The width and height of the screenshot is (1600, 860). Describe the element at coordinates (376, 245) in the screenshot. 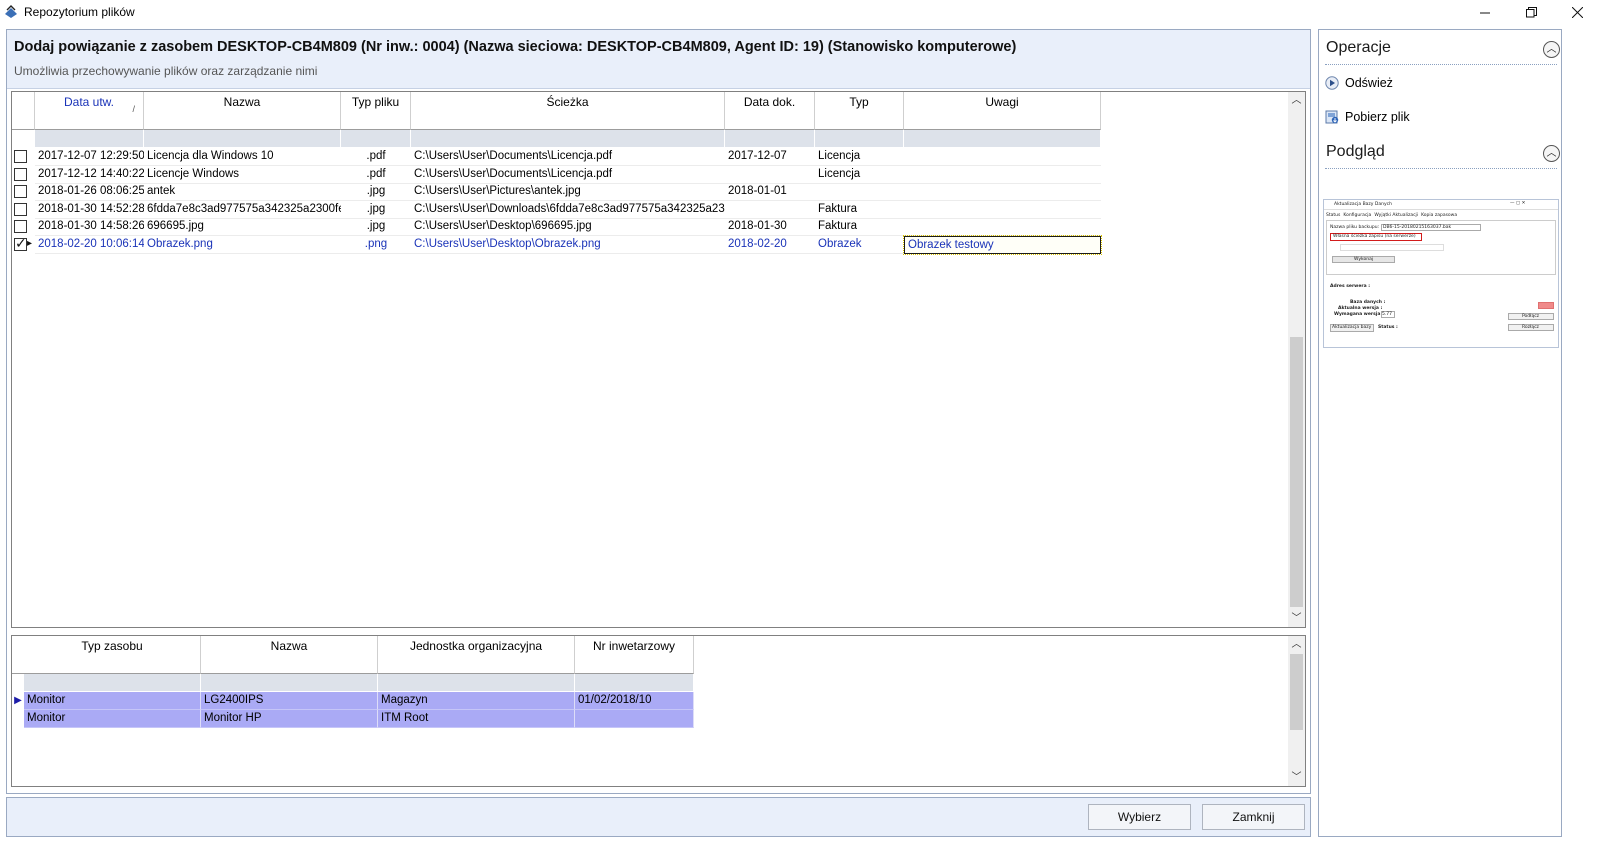

I see `cell-file-type: .png` at that location.